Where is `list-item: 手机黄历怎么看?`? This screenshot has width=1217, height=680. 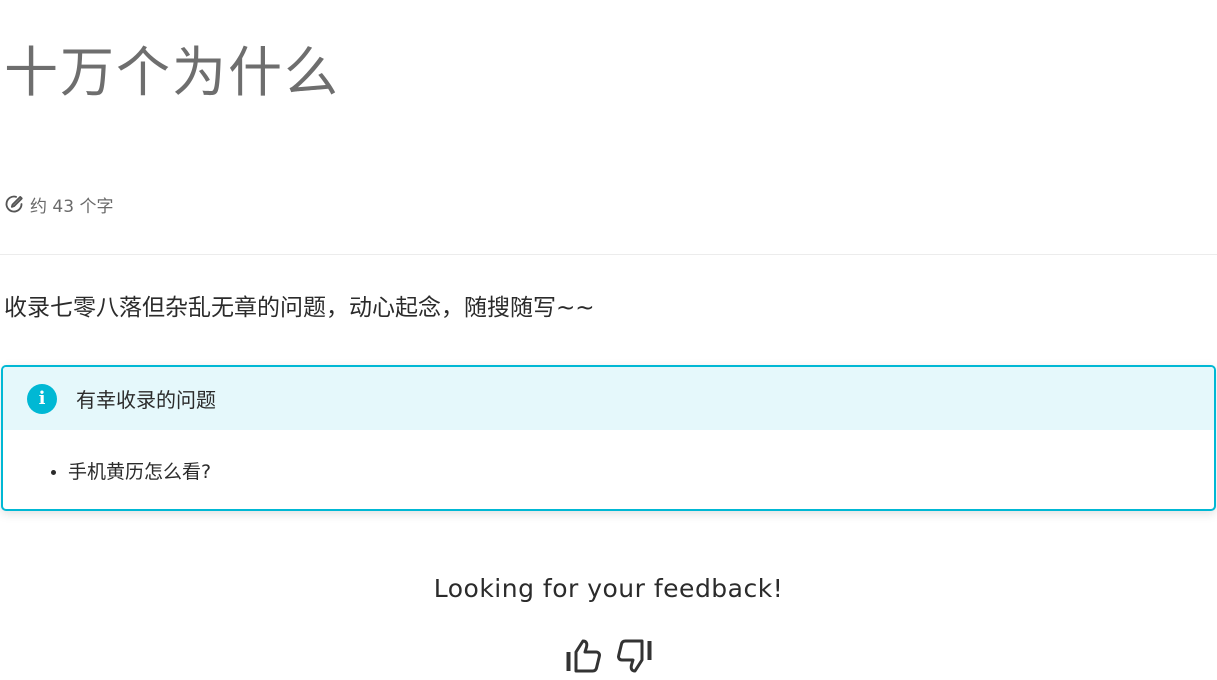
list-item: 手机黄历怎么看? is located at coordinates (641, 472).